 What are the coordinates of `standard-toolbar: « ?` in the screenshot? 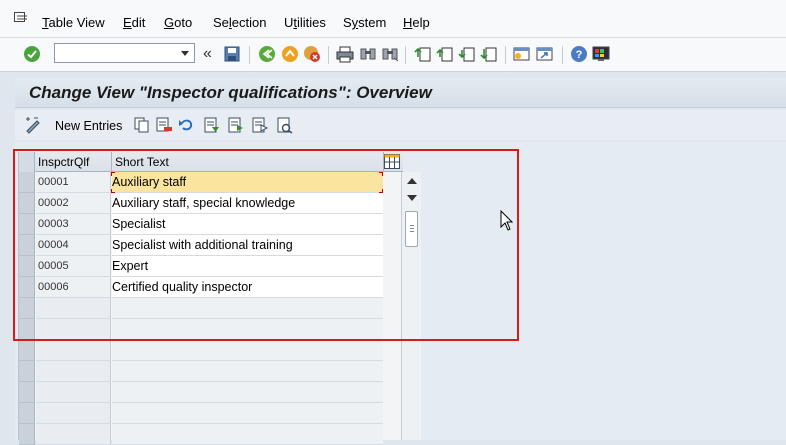 It's located at (393, 55).